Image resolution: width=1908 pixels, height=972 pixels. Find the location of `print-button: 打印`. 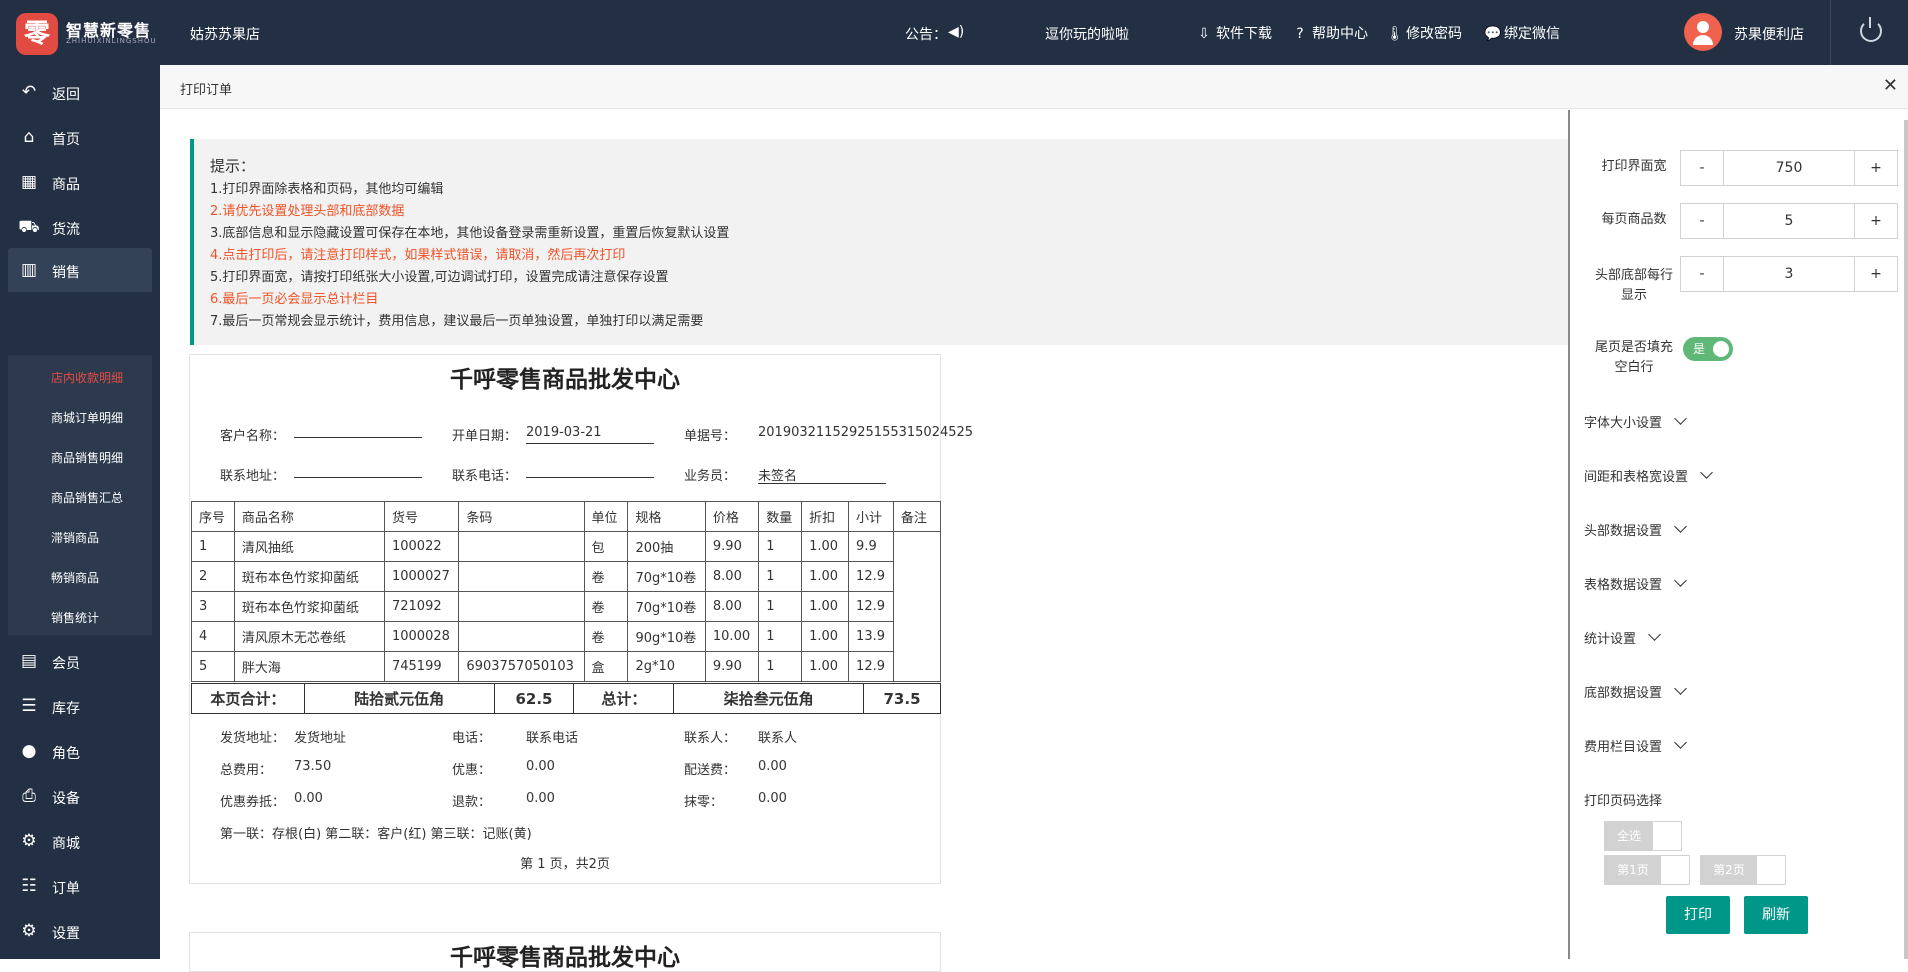

print-button: 打印 is located at coordinates (1698, 915).